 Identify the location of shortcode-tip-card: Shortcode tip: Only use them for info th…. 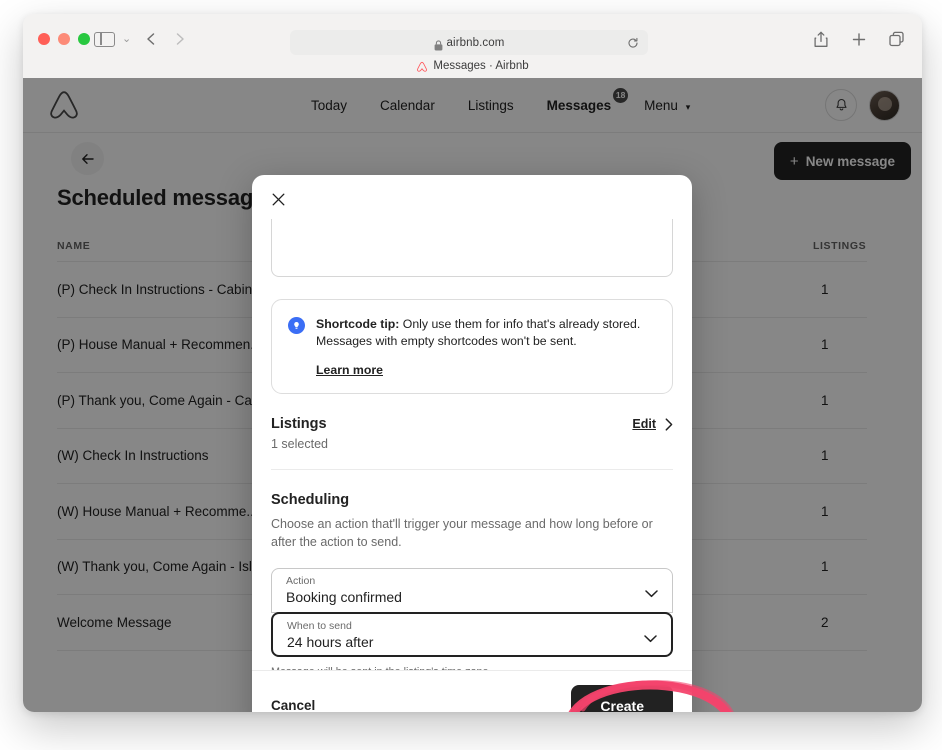
(472, 346).